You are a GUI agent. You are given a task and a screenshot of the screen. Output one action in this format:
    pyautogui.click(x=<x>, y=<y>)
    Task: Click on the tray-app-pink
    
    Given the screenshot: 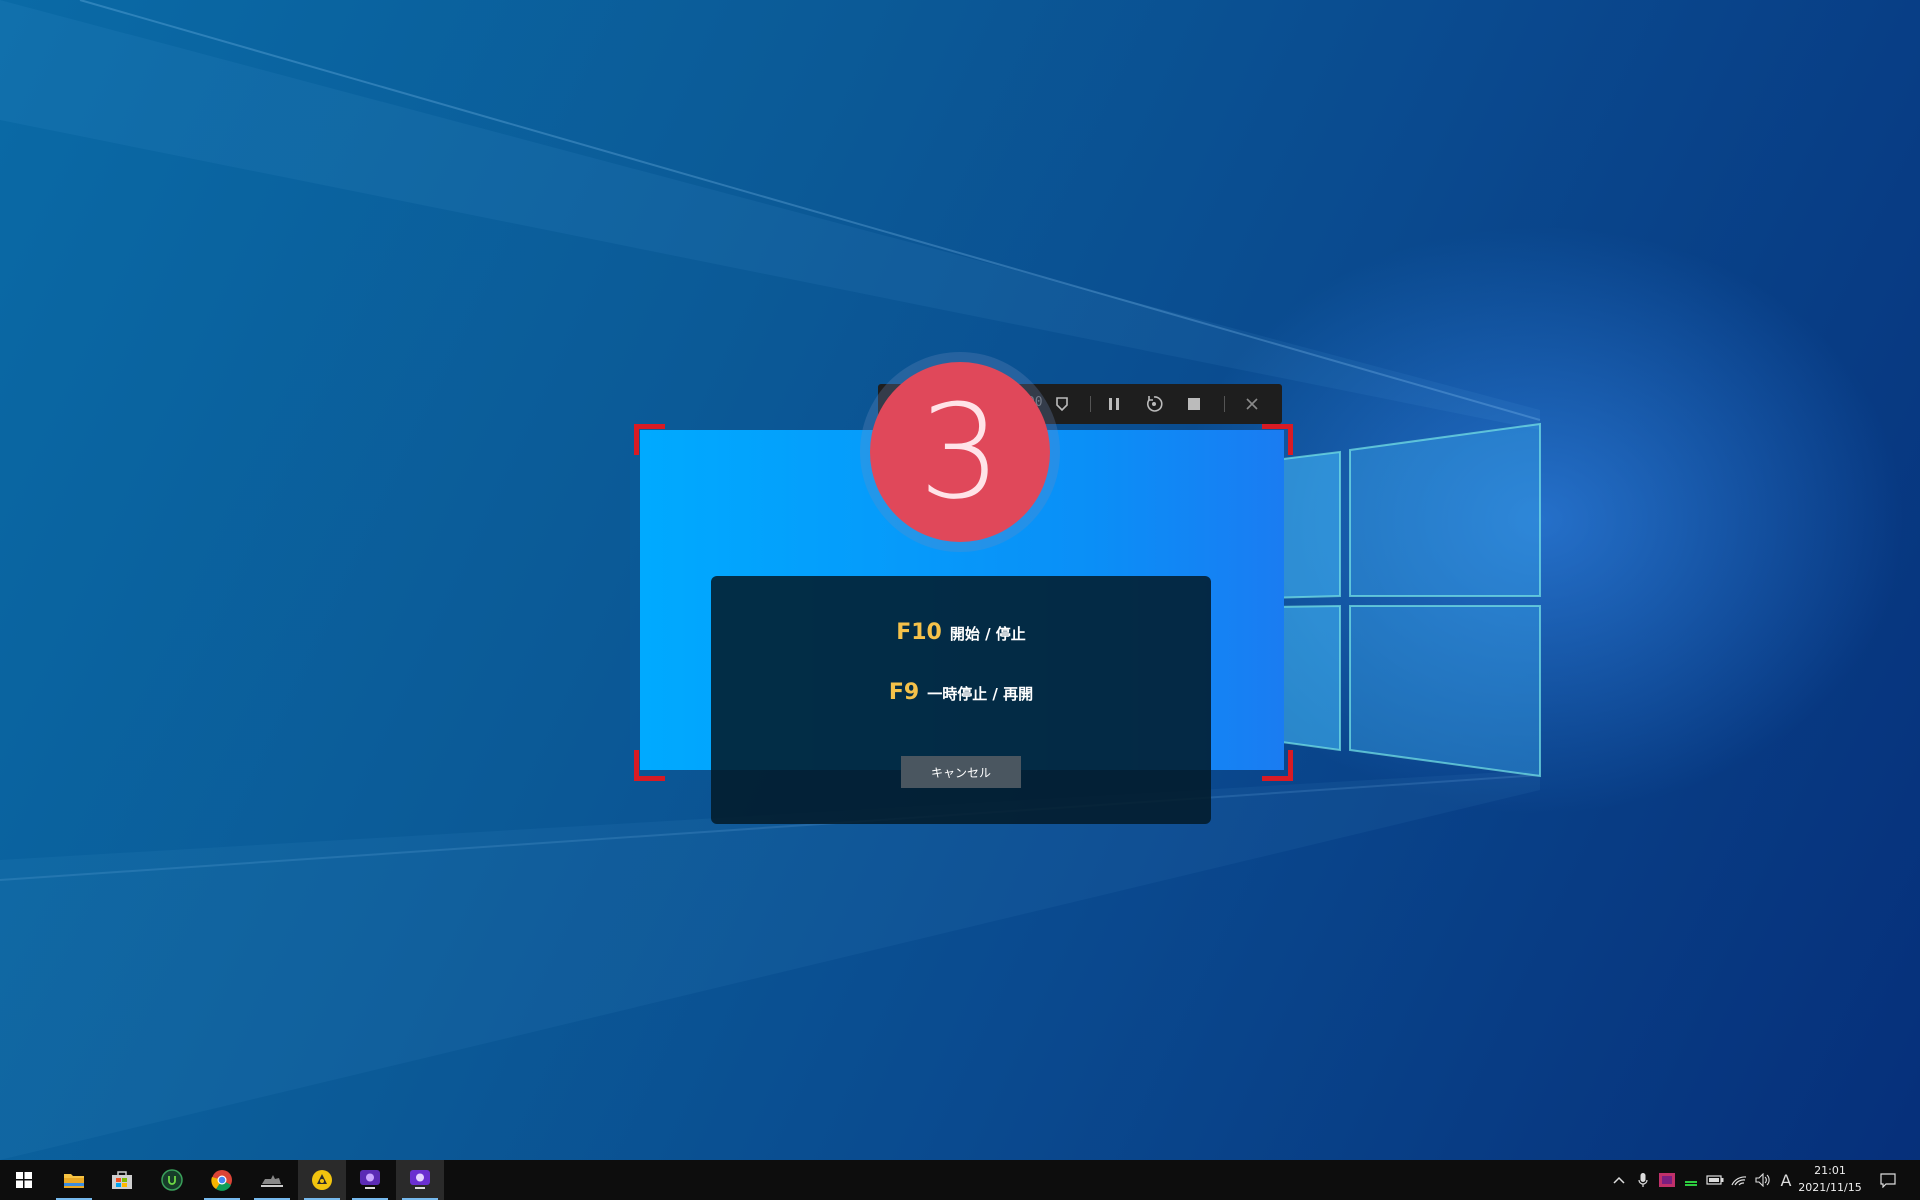 What is the action you would take?
    pyautogui.click(x=1667, y=1180)
    